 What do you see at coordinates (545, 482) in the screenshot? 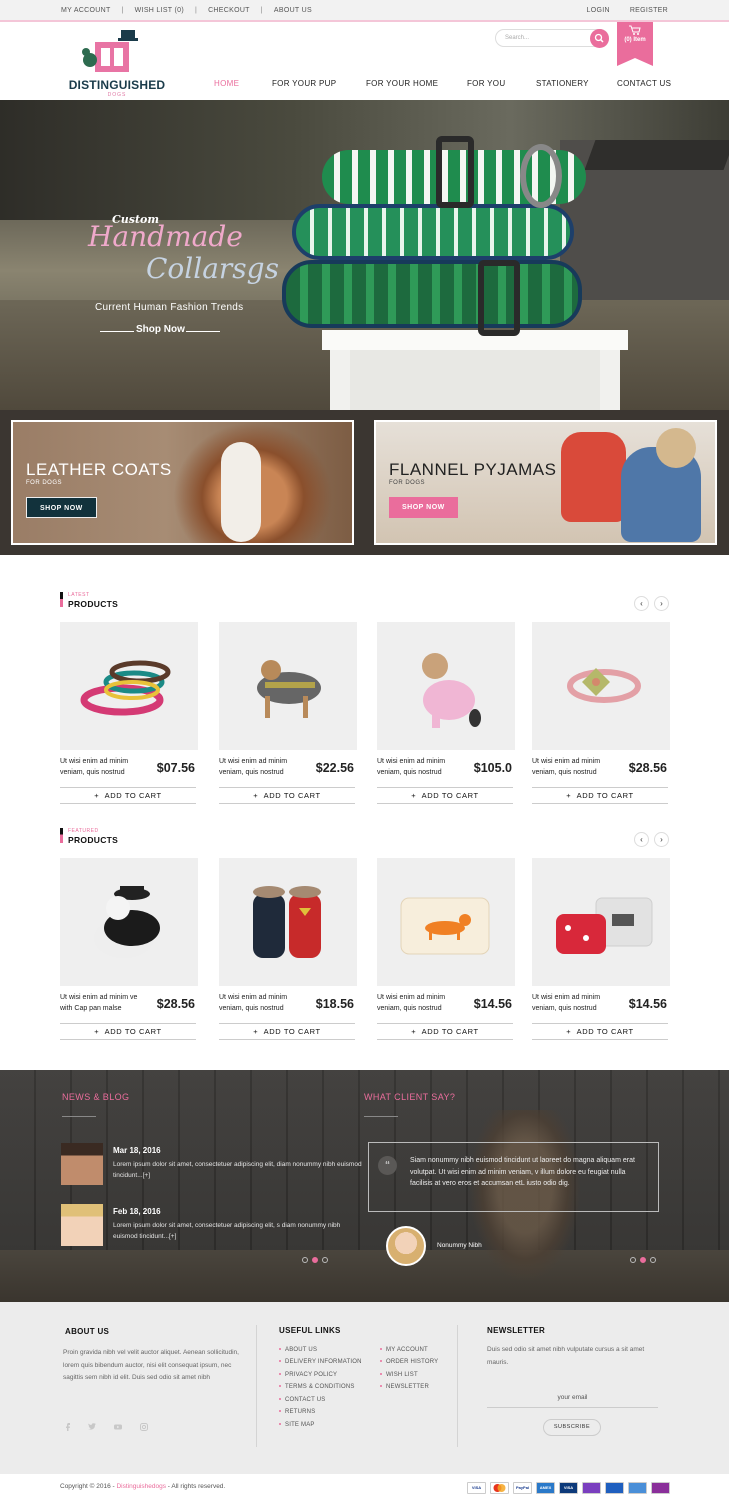
I see `promo-flannel-pyjamas: FLANNEL PYJAMAS FOR DOGS SHOP NOW` at bounding box center [545, 482].